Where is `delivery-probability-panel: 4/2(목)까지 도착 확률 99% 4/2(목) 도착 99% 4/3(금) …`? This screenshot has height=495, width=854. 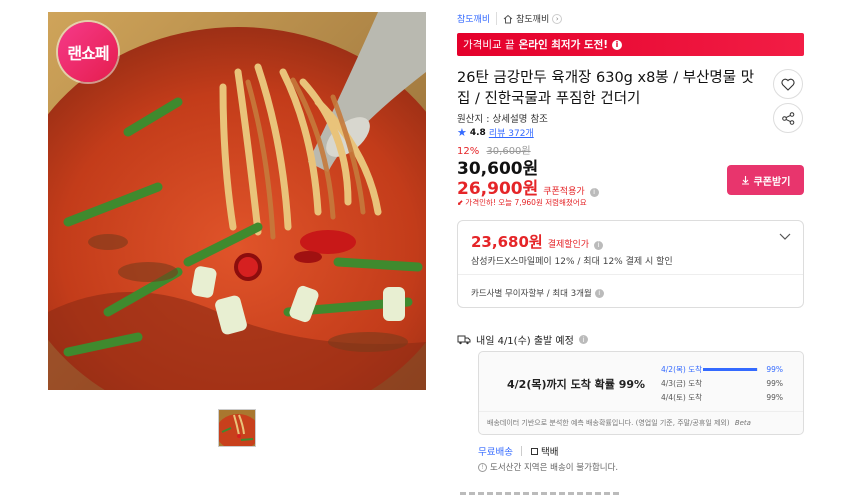
delivery-probability-panel: 4/2(목)까지 도착 확률 99% 4/2(목) 도착 99% 4/3(금) … is located at coordinates (641, 393).